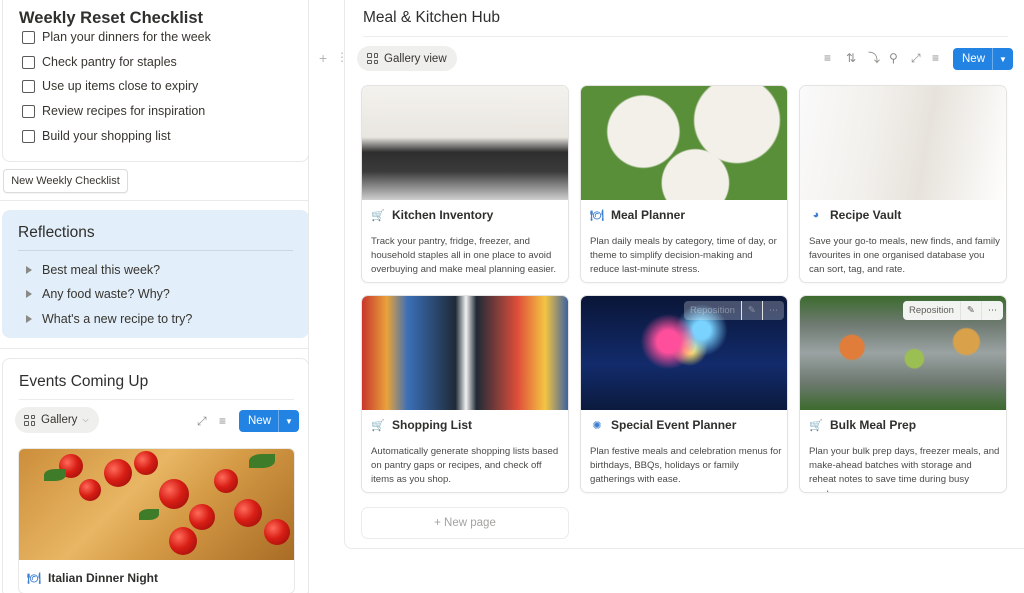 This screenshot has height=593, width=1024. Describe the element at coordinates (109, 62) in the screenshot. I see `checklist-item-label: Check pantry for staples` at that location.